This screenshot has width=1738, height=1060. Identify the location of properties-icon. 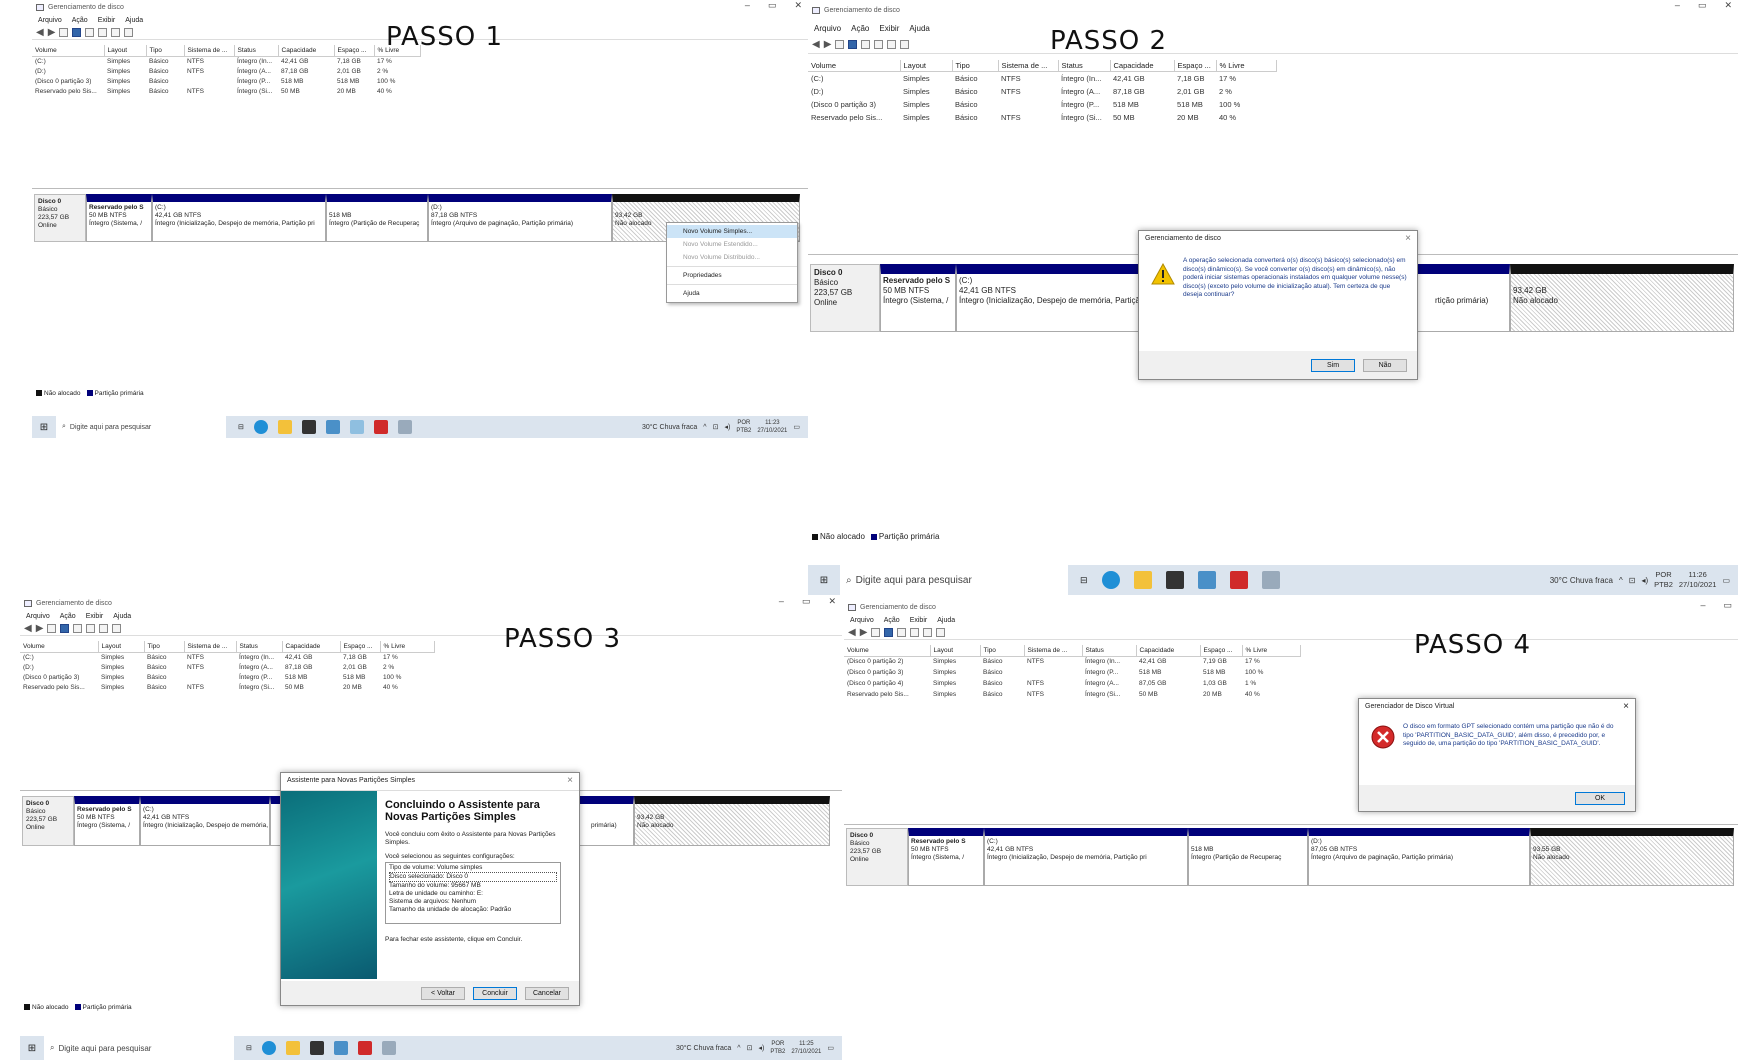
(129, 32).